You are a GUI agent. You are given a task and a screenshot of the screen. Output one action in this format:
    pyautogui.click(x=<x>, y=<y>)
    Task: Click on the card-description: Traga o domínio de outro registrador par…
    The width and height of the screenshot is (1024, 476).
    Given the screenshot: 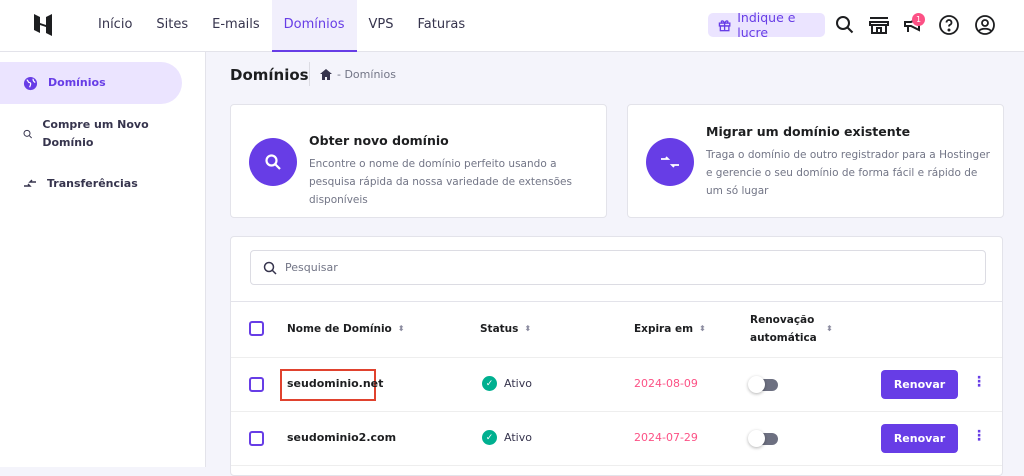 What is the action you would take?
    pyautogui.click(x=848, y=173)
    